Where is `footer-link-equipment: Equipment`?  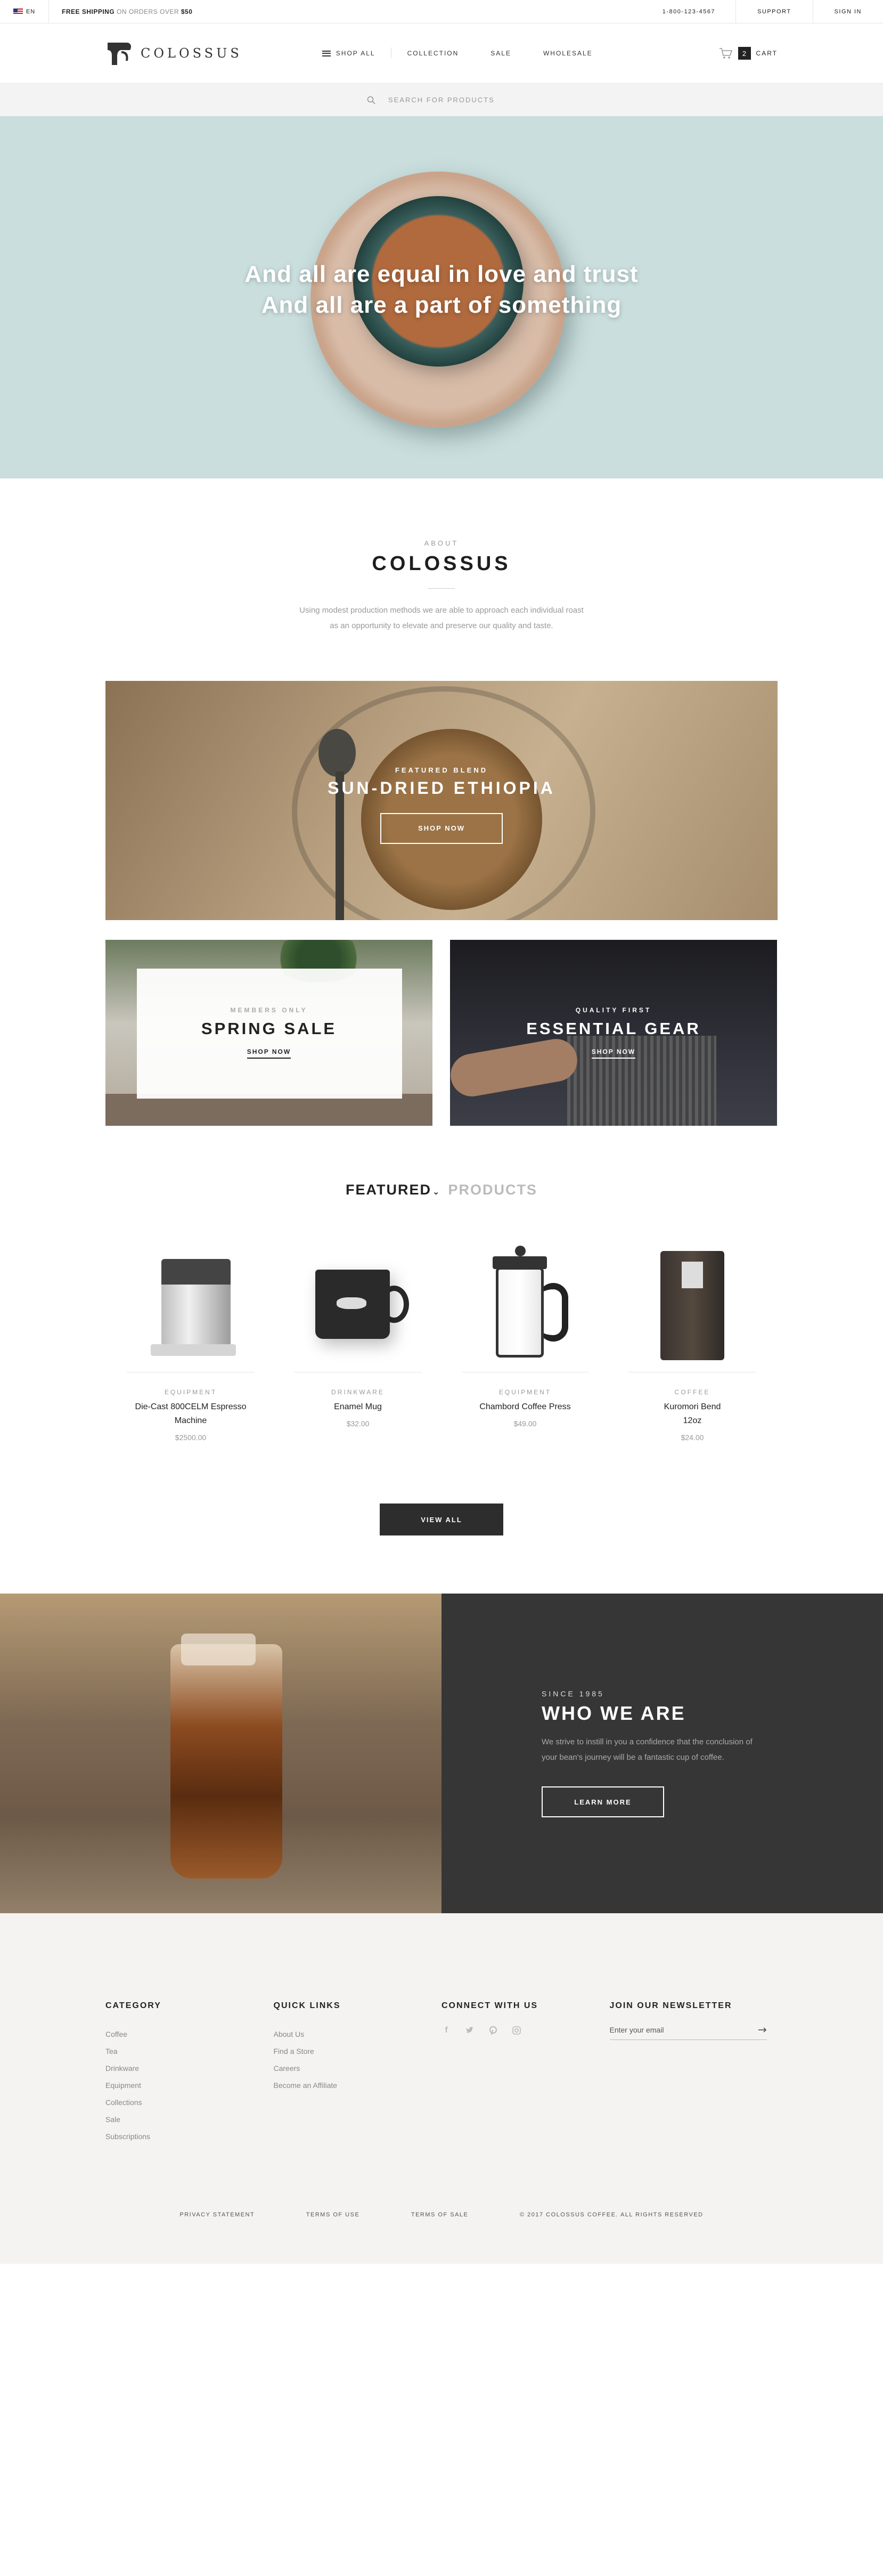
footer-link-equipment: Equipment is located at coordinates (189, 2085).